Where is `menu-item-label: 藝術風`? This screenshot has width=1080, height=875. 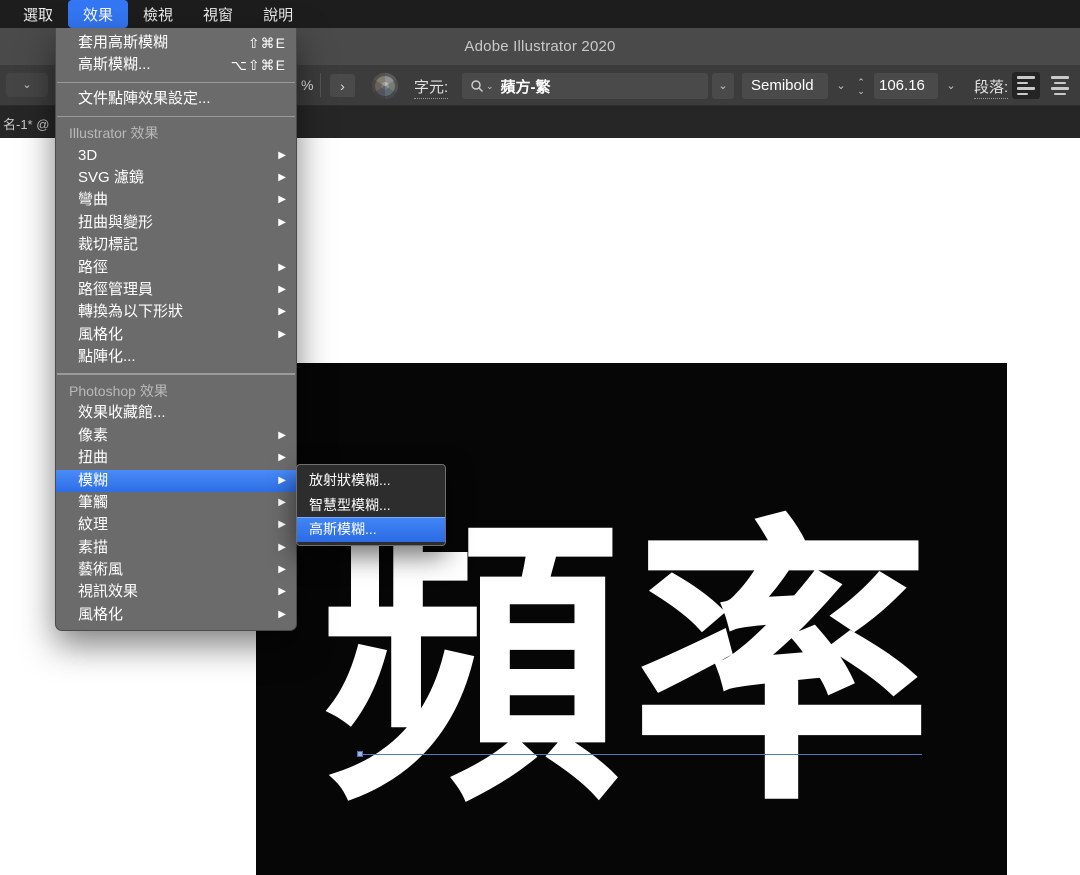 menu-item-label: 藝術風 is located at coordinates (101, 570).